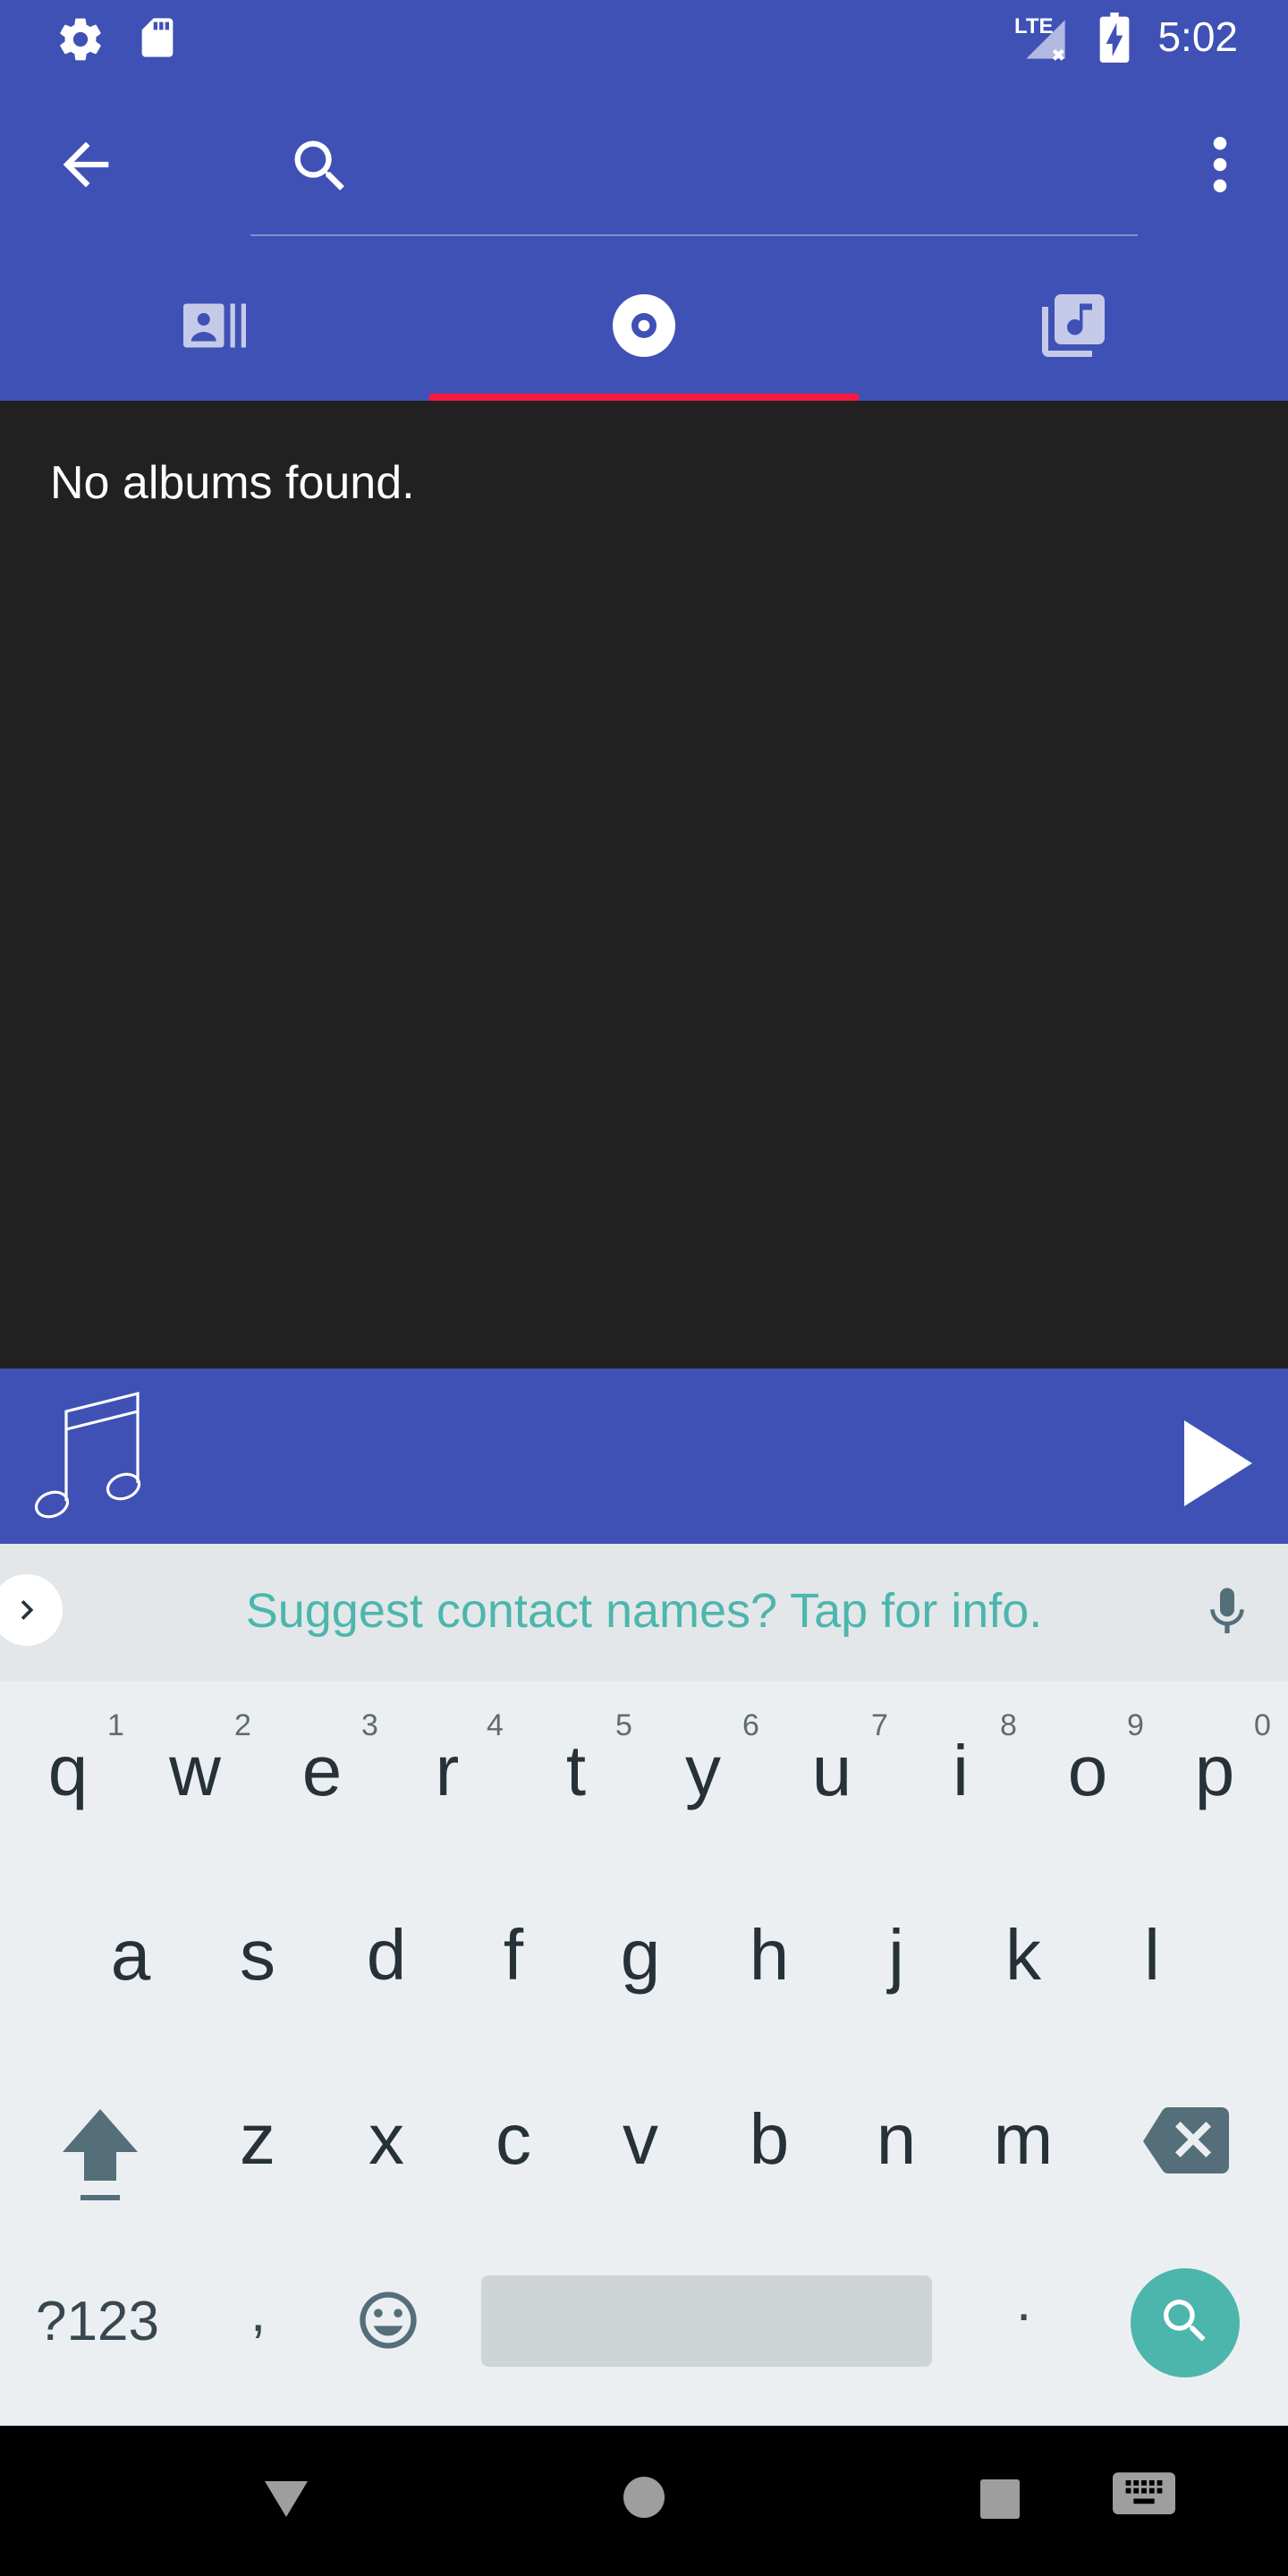 This screenshot has width=1288, height=2576. I want to click on key-b: b, so click(769, 2139).